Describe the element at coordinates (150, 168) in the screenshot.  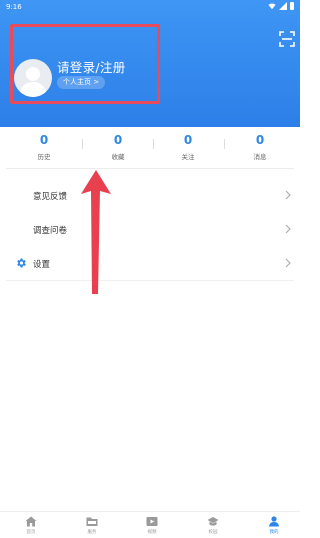
I see `stats-bottom-divider` at that location.